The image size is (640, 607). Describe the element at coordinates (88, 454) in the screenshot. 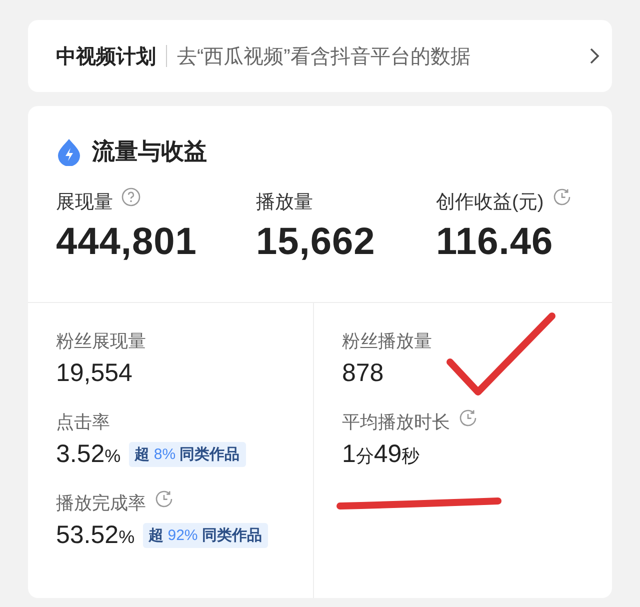

I see `metric-value: 3.52%` at that location.